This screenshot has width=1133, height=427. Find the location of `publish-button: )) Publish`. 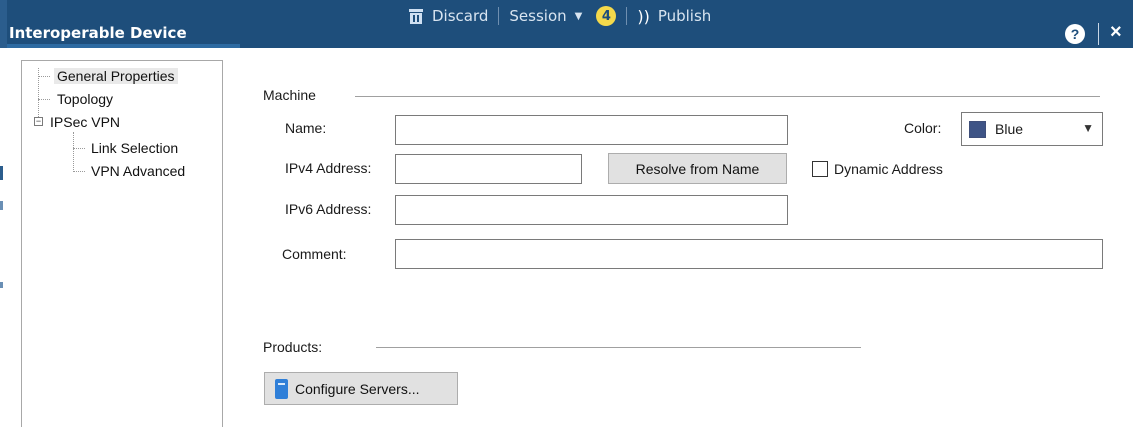

publish-button: )) Publish is located at coordinates (674, 16).